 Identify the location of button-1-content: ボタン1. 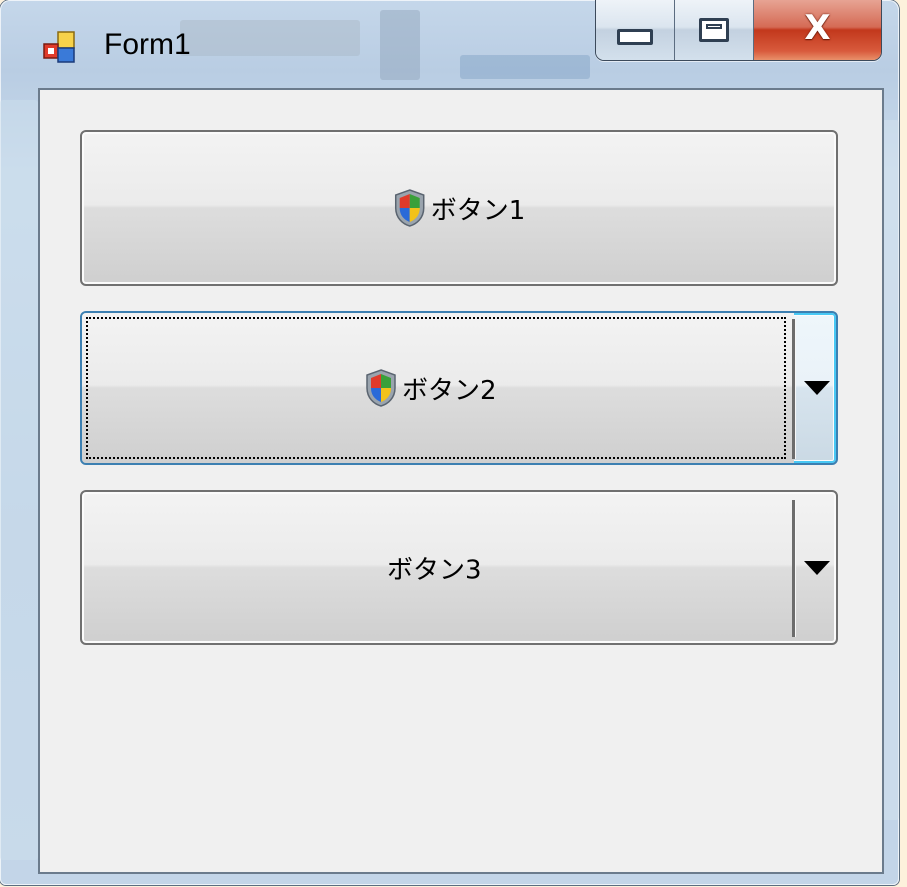
(459, 208).